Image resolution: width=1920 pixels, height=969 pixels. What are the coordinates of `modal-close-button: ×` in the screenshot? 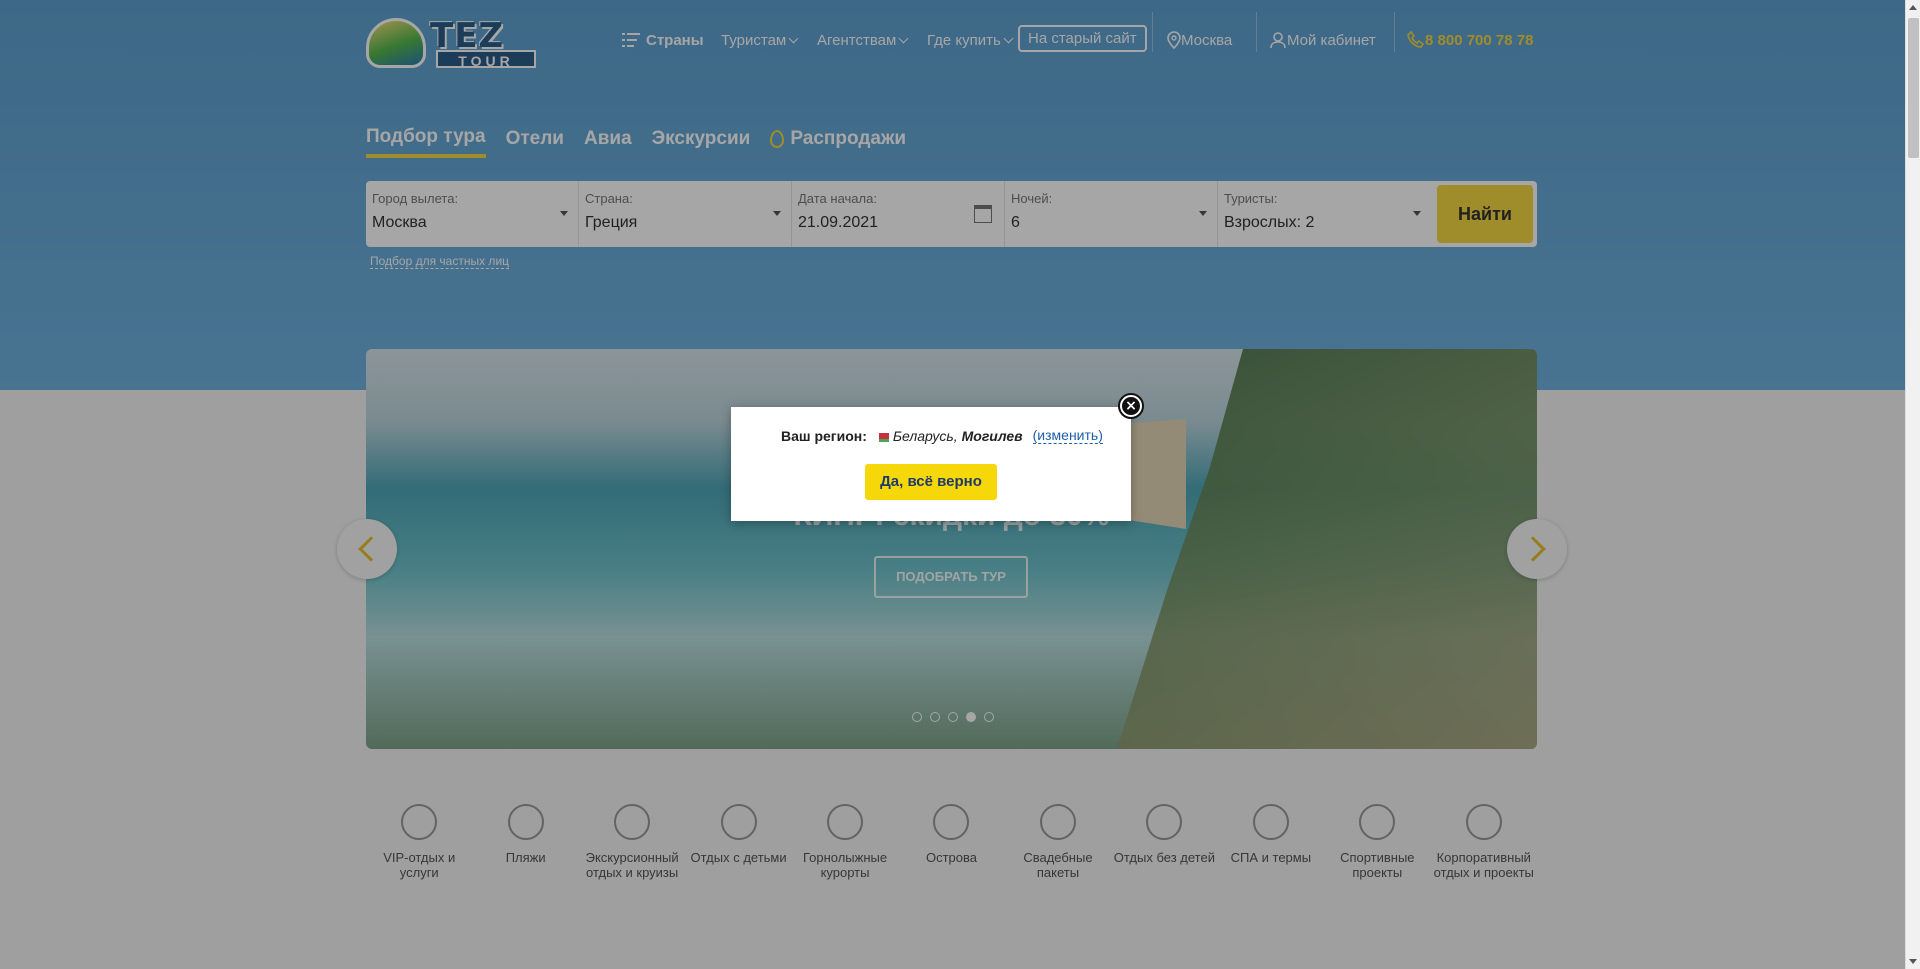 It's located at (1131, 406).